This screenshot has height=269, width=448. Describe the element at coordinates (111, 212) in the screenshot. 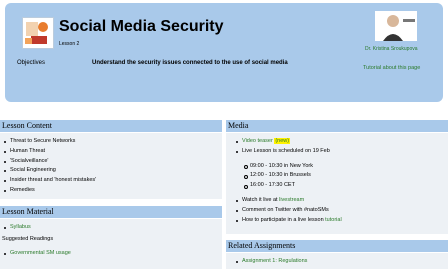

I see `lesson-material-title: Lesson Material` at that location.